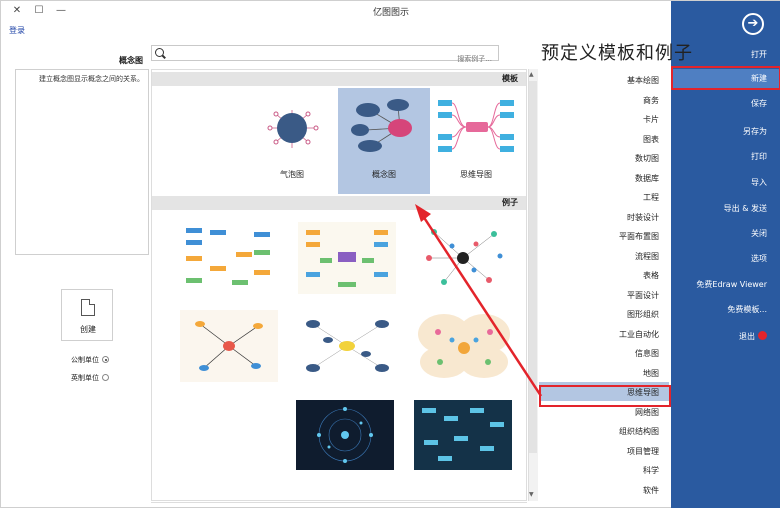  I want to click on highlight-category-box, so click(605, 396).